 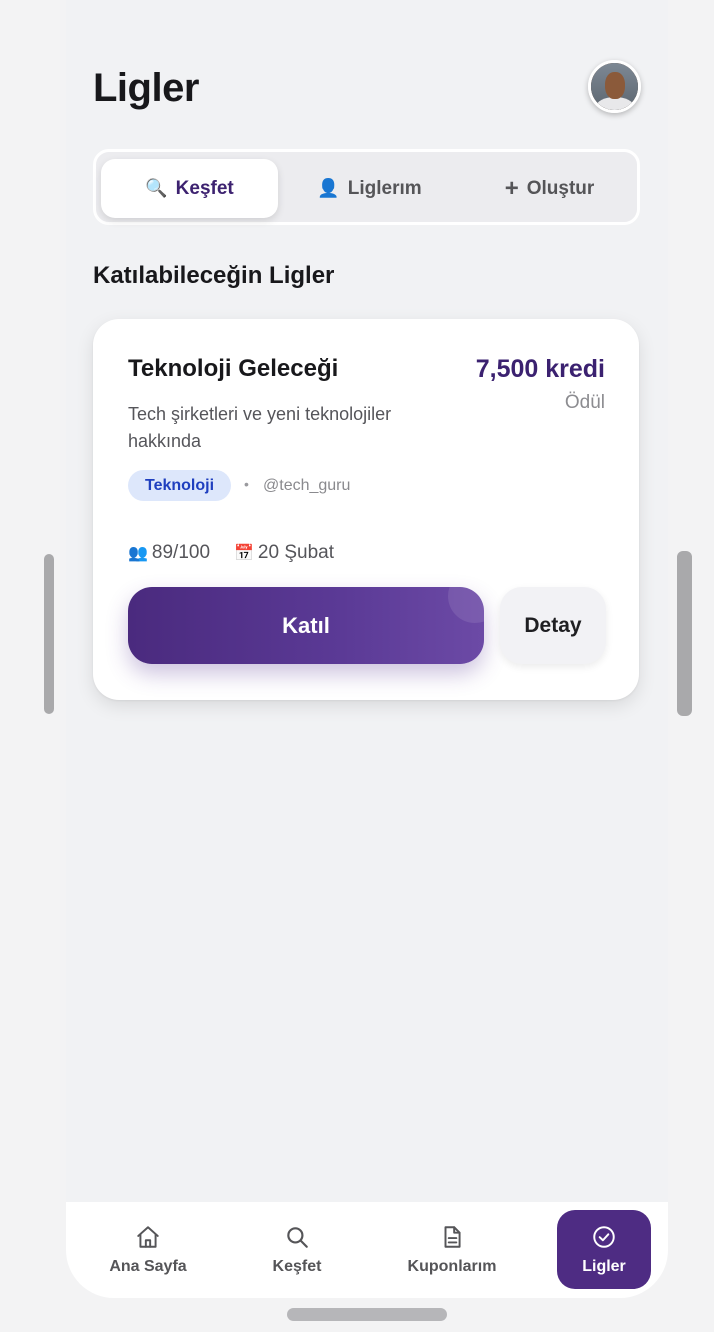 I want to click on bottom-nav: Ana Sayfa Keşfet Kuponlarım Ligler, so click(x=367, y=1250).